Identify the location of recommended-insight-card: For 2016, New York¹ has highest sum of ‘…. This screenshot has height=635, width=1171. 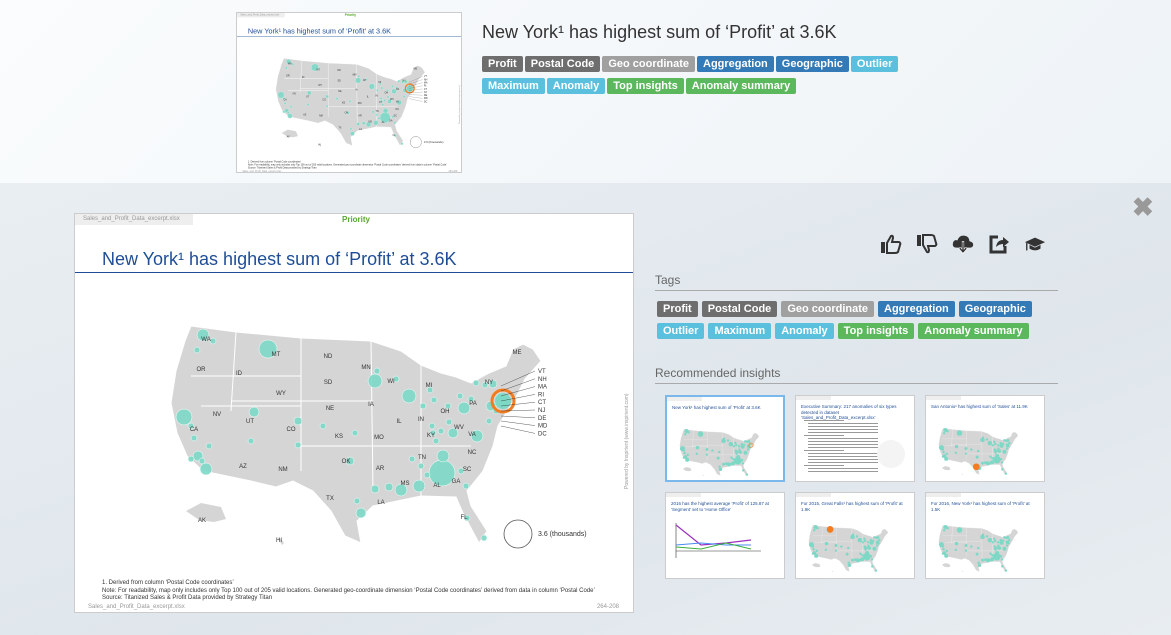
(985, 535).